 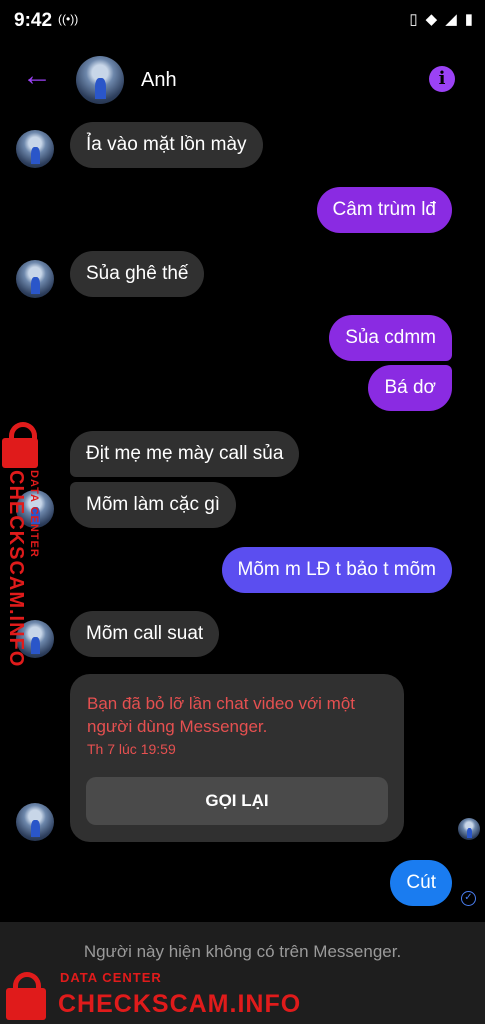 What do you see at coordinates (166, 145) in the screenshot?
I see `message-incoming: Ỉa vào mặt lồn mày` at bounding box center [166, 145].